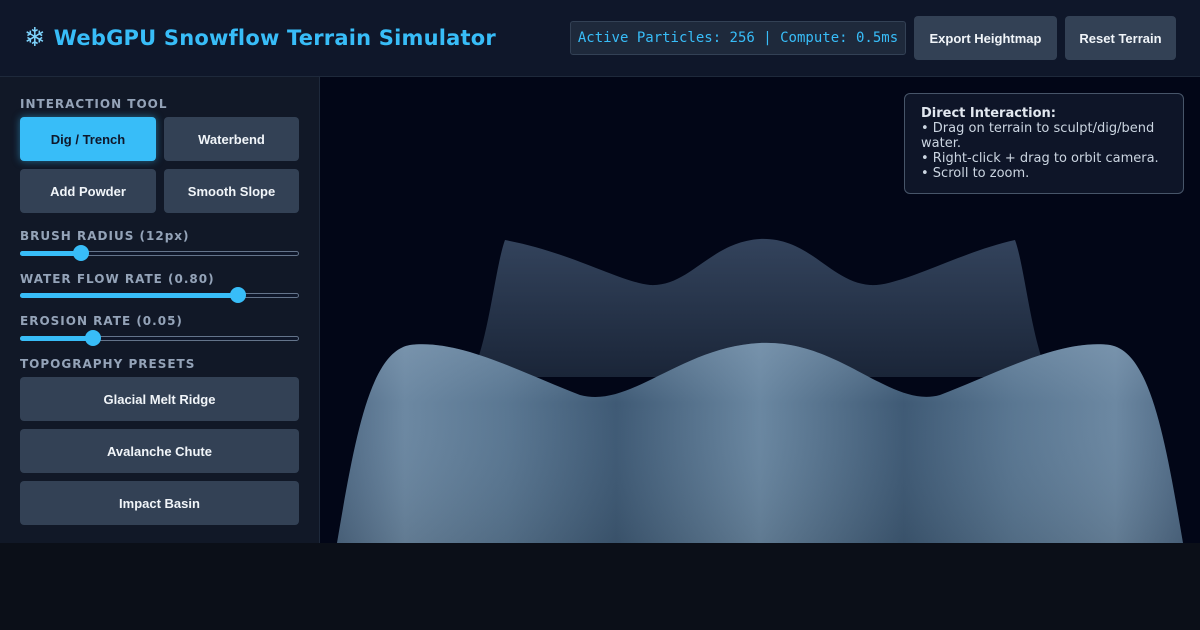  Describe the element at coordinates (117, 279) in the screenshot. I see `water-flow-rate-label: WATER FLOW RATE (0.80)` at that location.